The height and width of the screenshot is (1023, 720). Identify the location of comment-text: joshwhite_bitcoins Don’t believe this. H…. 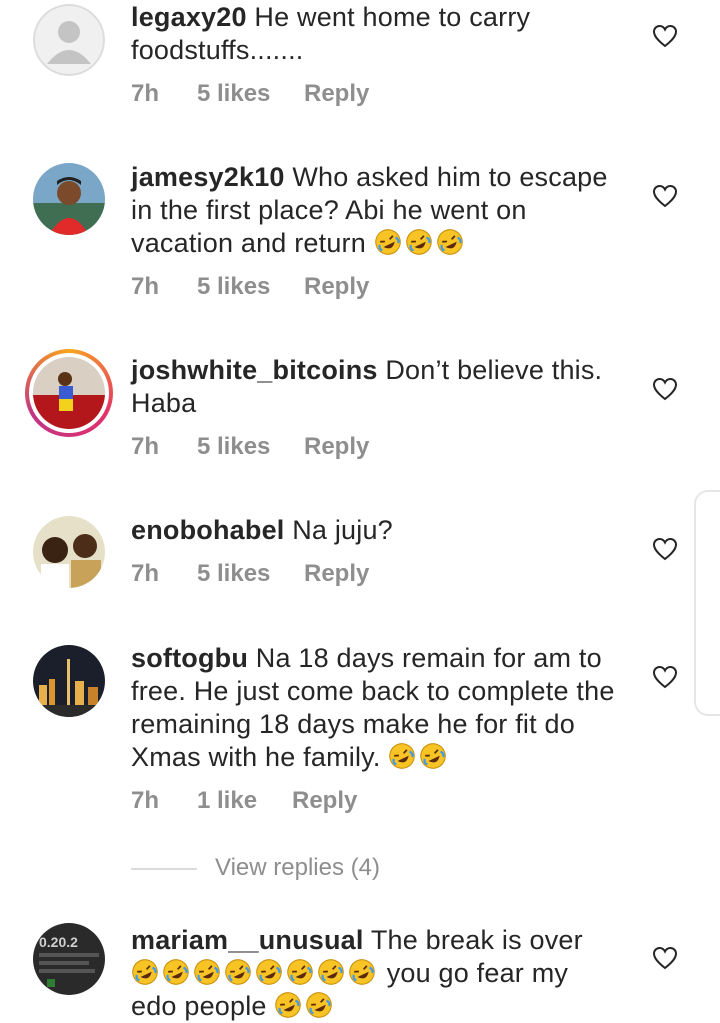
(376, 387).